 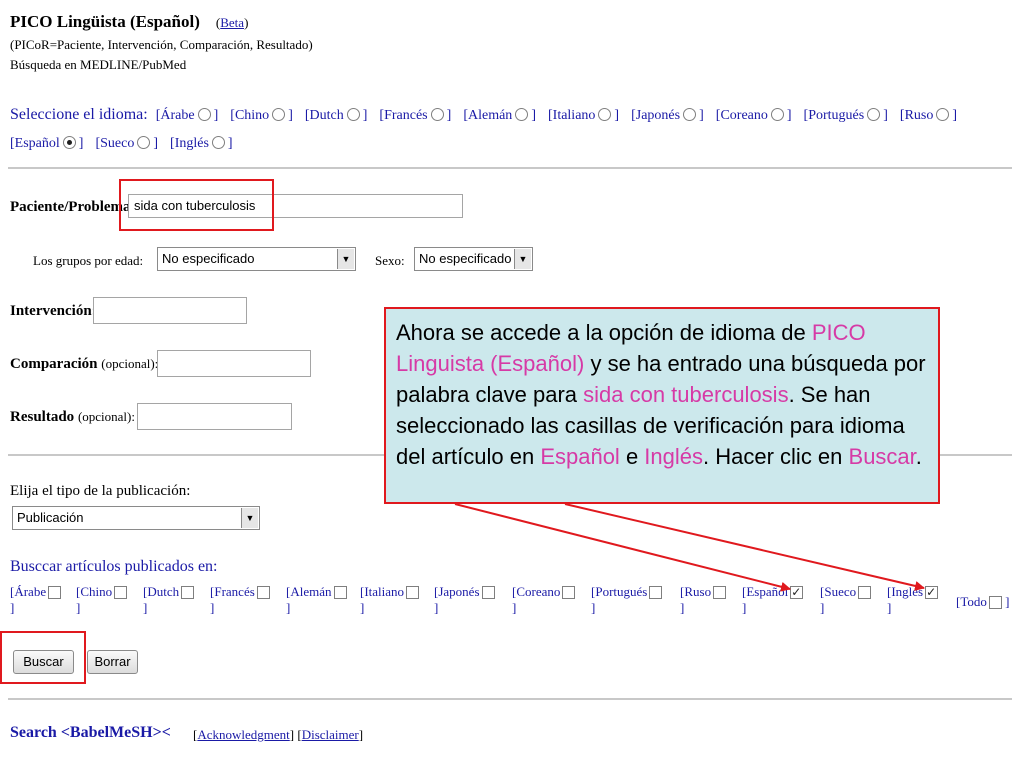 What do you see at coordinates (632, 456) in the screenshot?
I see `callout-text: e` at bounding box center [632, 456].